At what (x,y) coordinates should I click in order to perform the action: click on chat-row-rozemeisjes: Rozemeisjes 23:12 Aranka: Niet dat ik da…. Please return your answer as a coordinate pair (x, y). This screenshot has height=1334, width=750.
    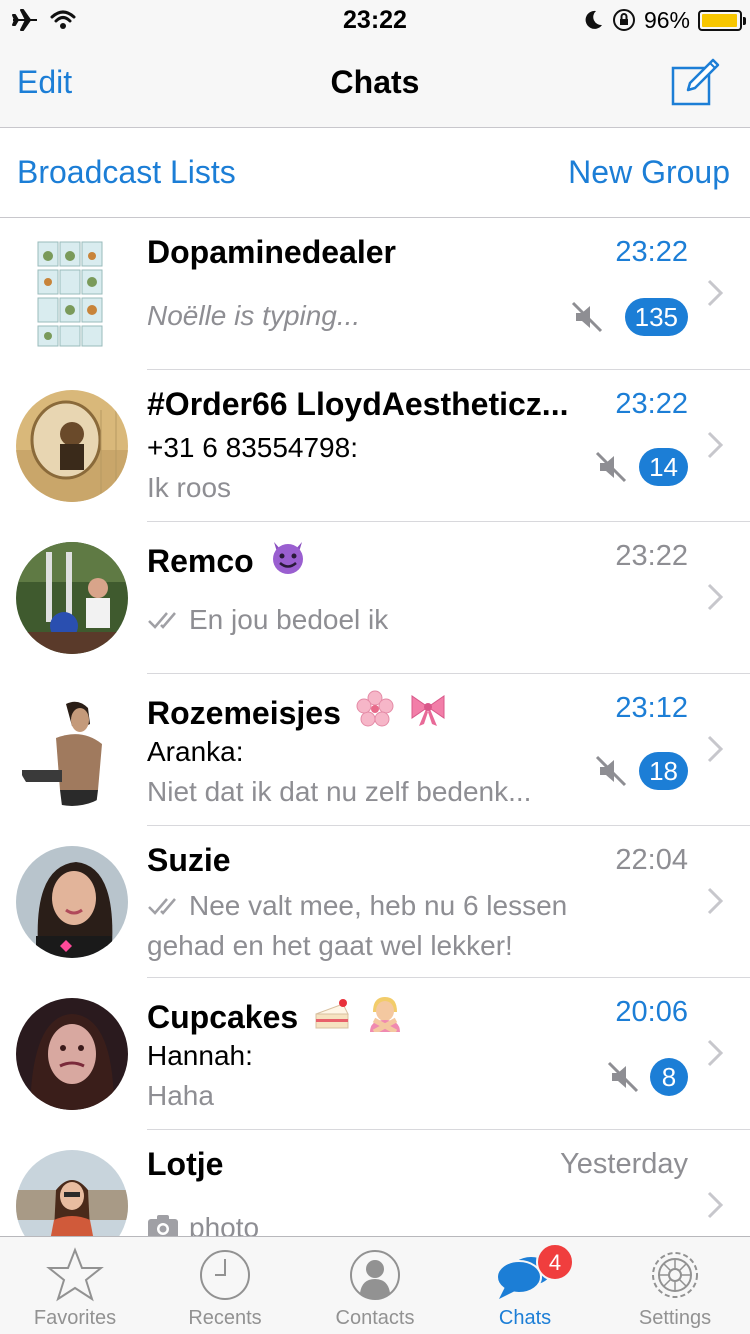
    Looking at the image, I should click on (375, 750).